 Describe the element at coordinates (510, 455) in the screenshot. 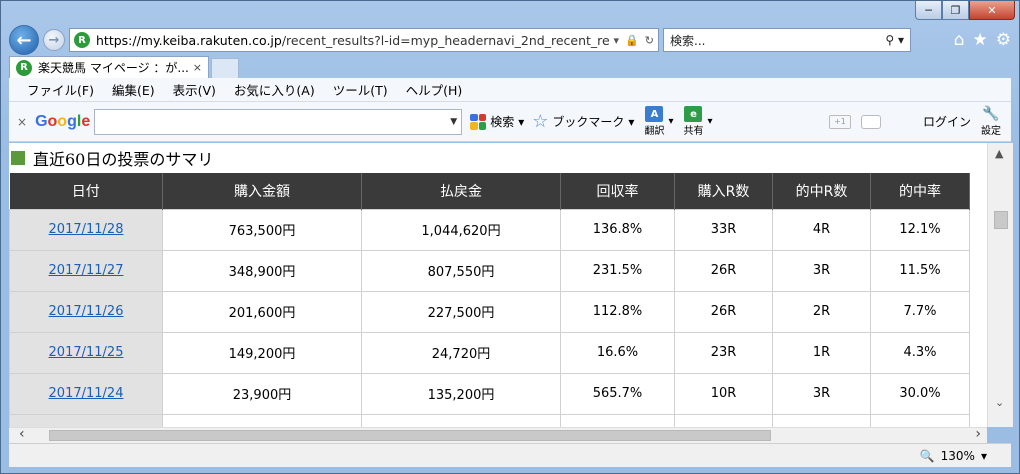

I see `status-bar: 🔍 130% ▾` at that location.